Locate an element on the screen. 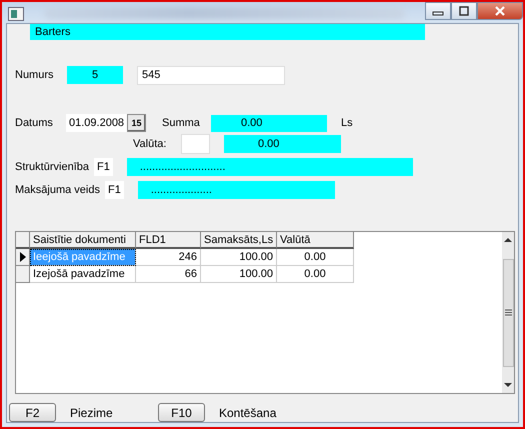  function-key-button: F10 is located at coordinates (181, 412).